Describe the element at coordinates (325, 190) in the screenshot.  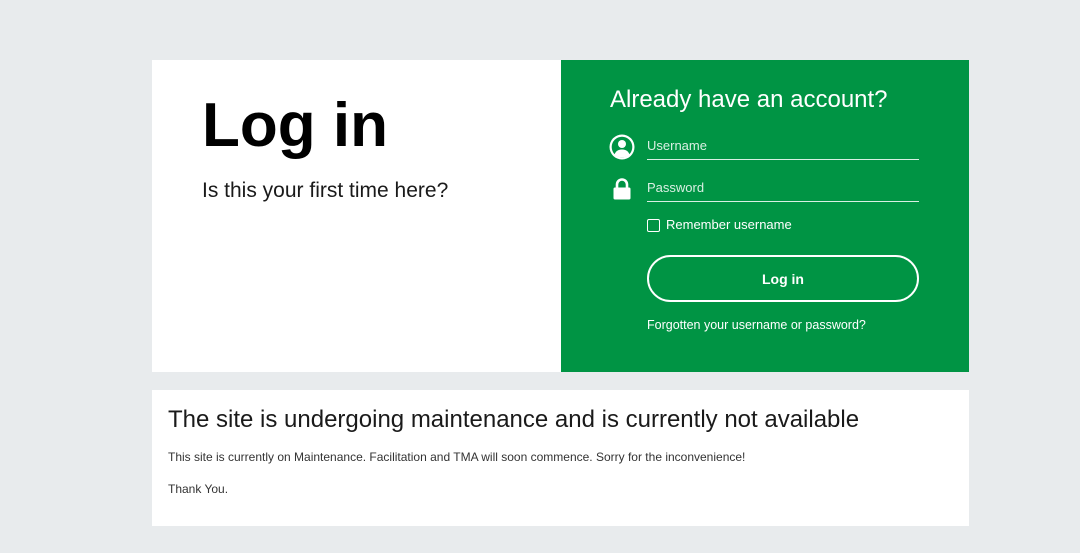
I see `first-time-text: Is this your first time here?` at that location.